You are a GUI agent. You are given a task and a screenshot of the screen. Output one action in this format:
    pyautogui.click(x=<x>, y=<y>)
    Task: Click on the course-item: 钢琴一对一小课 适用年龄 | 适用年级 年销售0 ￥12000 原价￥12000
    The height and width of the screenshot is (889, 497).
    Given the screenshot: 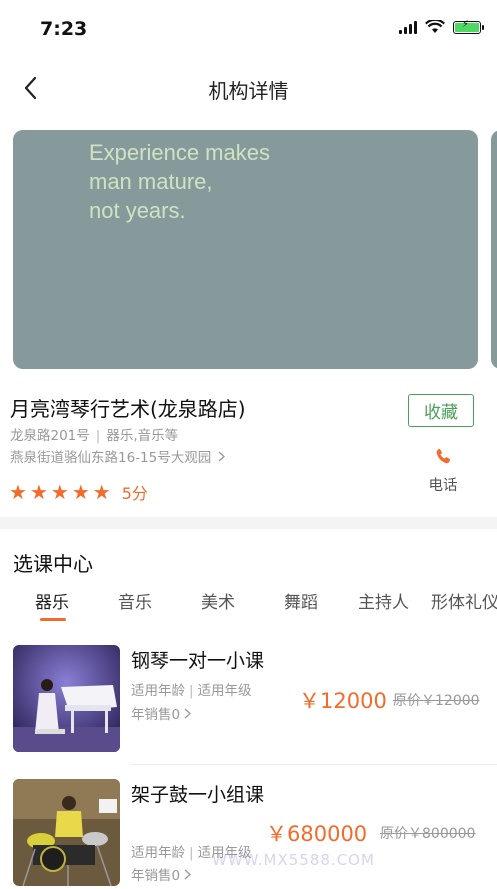 What is the action you would take?
    pyautogui.click(x=248, y=700)
    